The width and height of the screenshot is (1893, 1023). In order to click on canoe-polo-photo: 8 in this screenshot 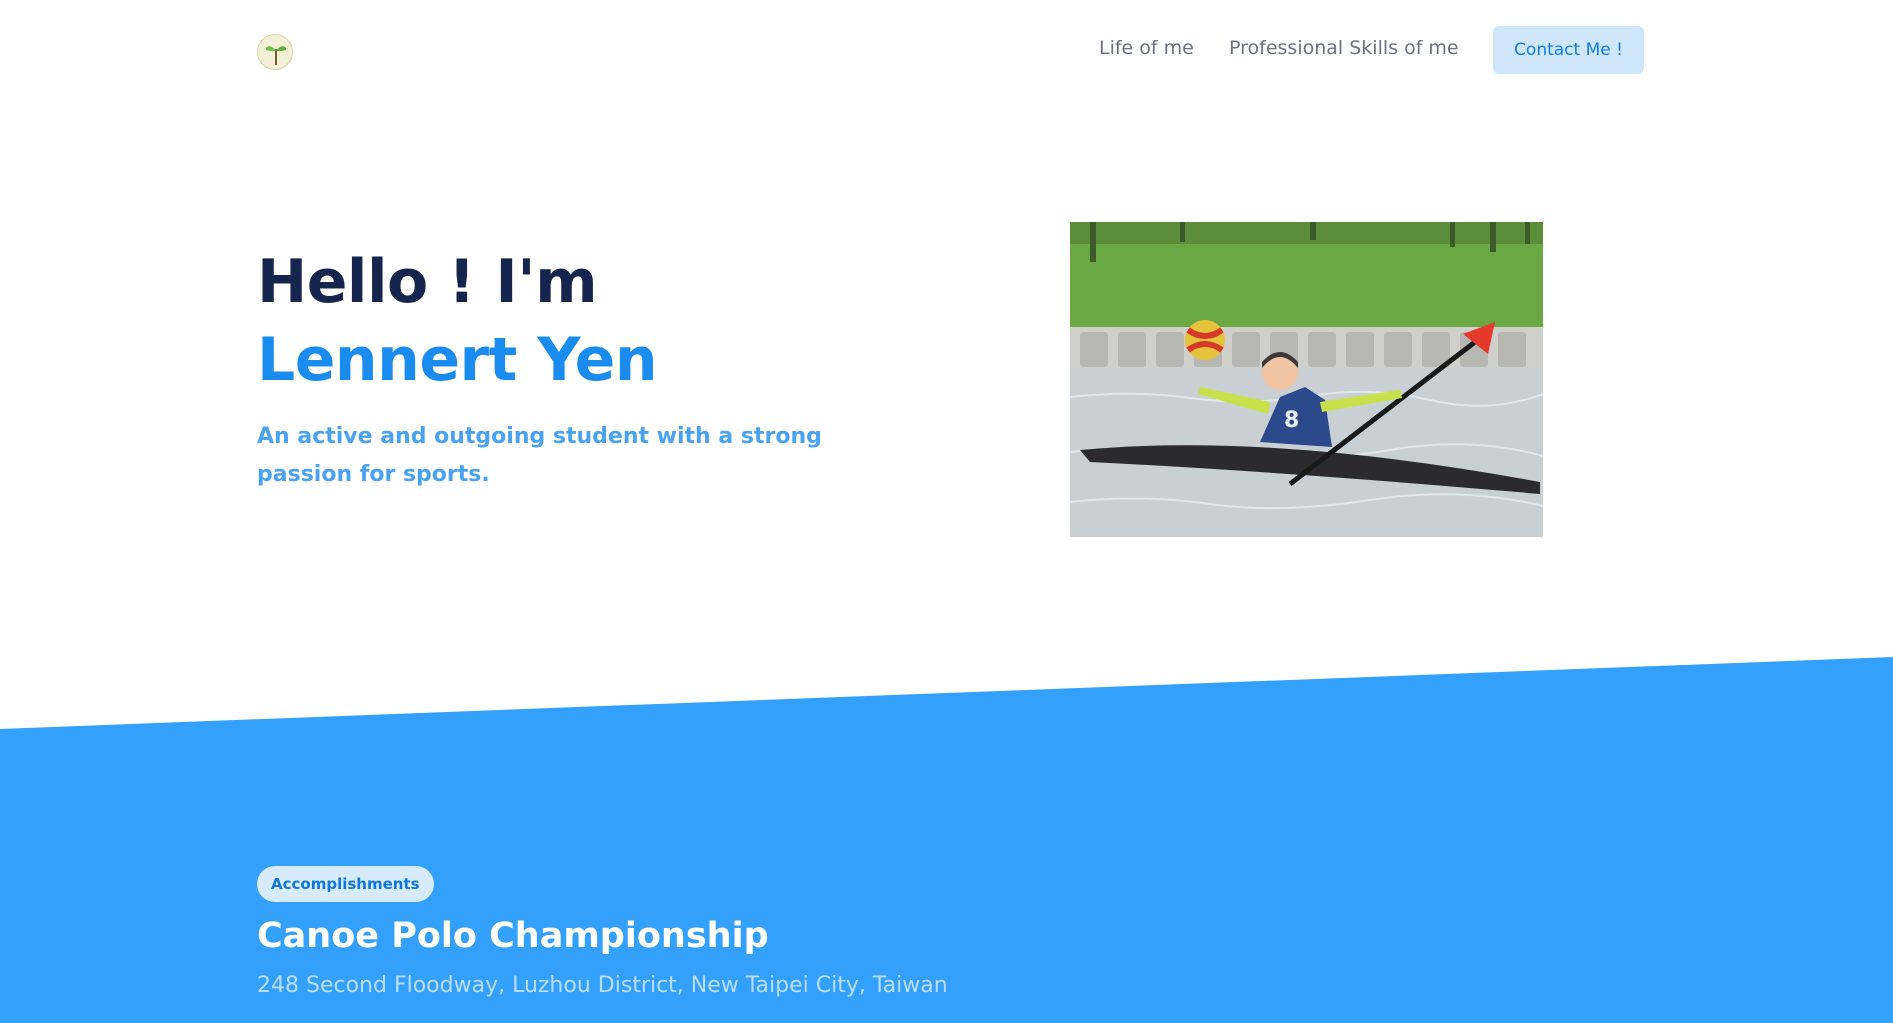, I will do `click(1306, 379)`.